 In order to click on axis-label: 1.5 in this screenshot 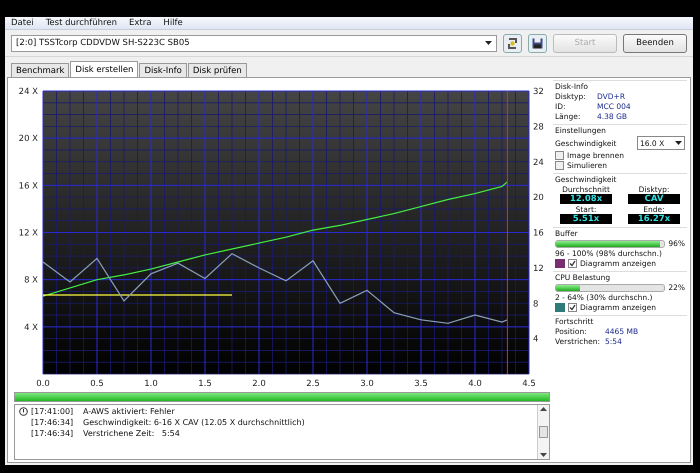, I will do `click(205, 384)`.